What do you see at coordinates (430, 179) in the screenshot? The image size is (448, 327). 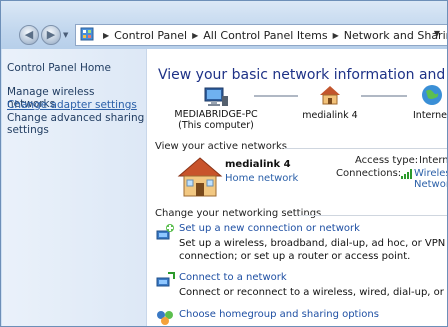 I see `wireless-connection-link: Wireless Network Connection` at bounding box center [430, 179].